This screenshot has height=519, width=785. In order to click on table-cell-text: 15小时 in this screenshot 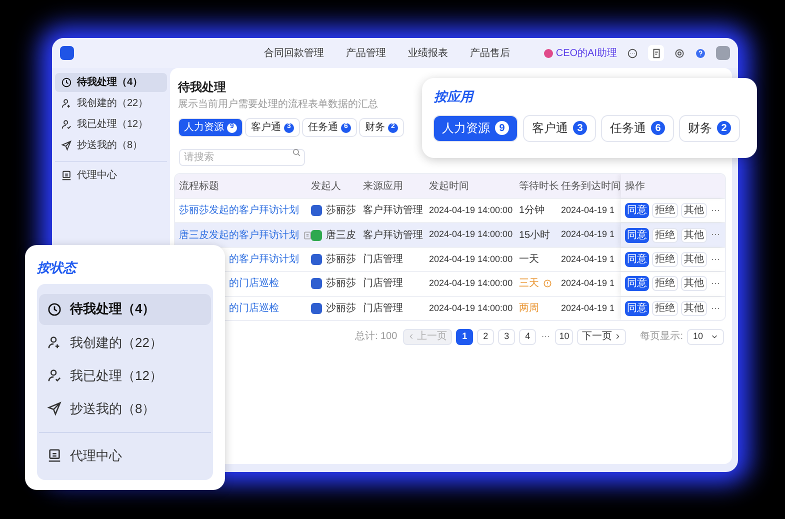, I will do `click(534, 235)`.